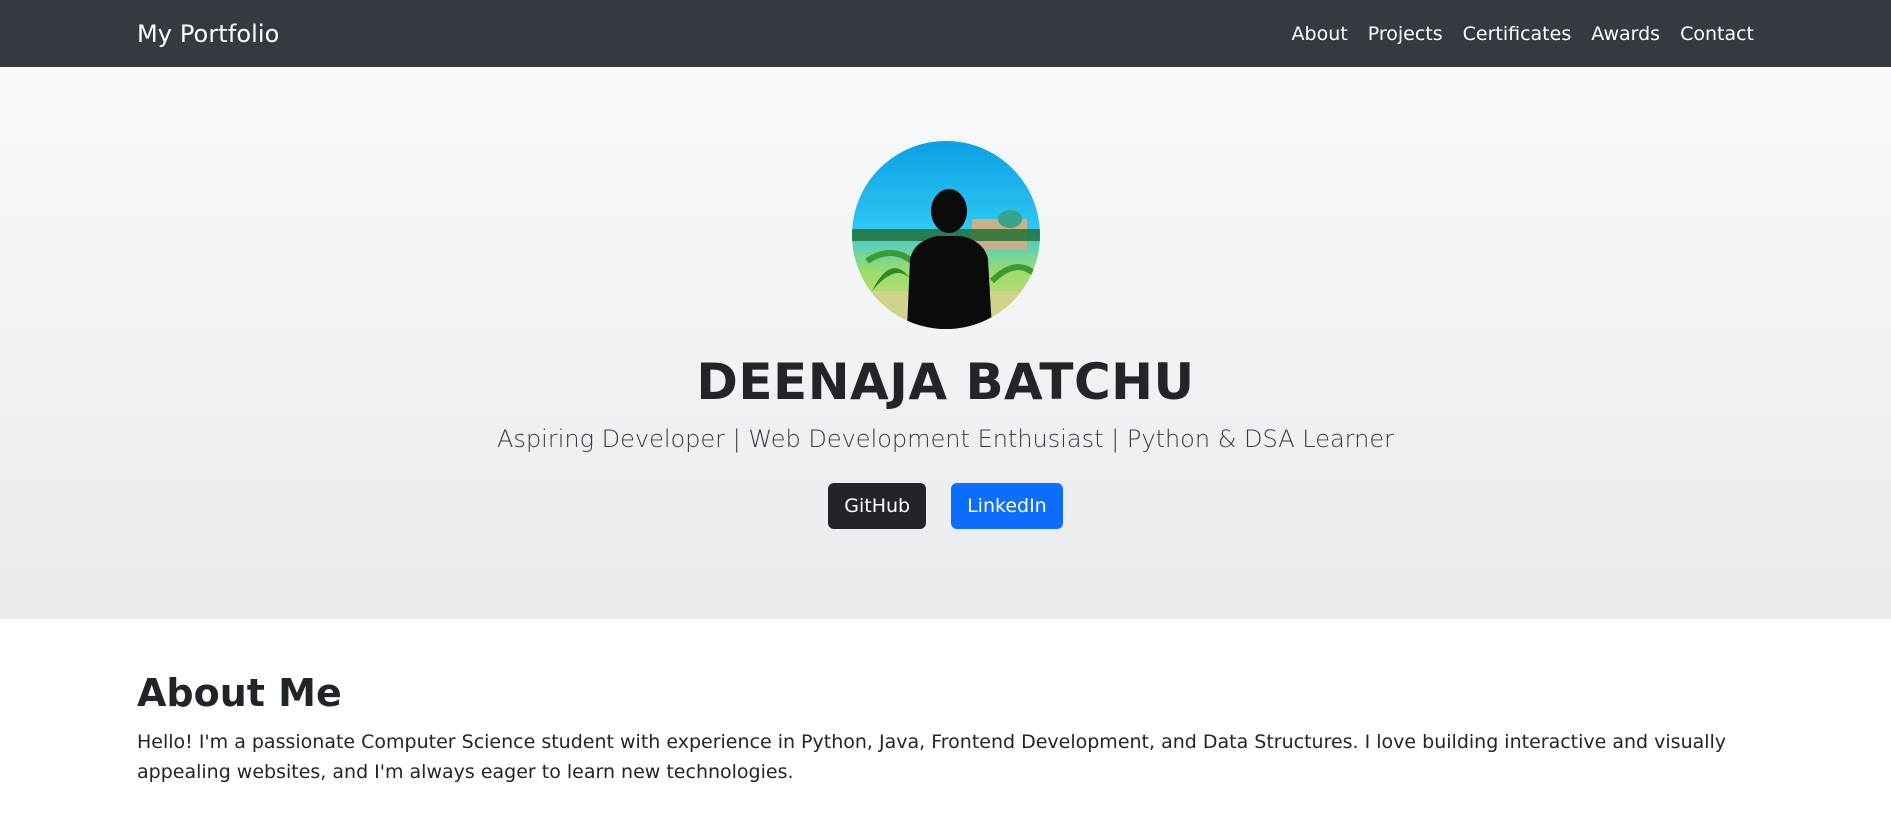 This screenshot has width=1891, height=836. Describe the element at coordinates (1007, 506) in the screenshot. I see `linkedin-button: LinkedIn` at that location.